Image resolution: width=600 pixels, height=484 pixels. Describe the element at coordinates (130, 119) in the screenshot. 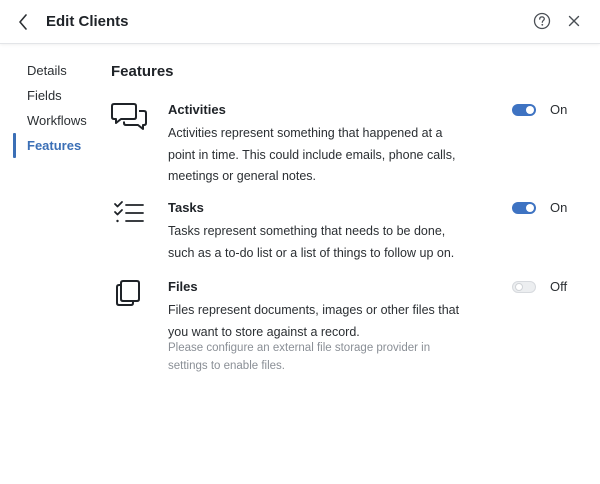

I see `chat-bubbles-icon` at that location.